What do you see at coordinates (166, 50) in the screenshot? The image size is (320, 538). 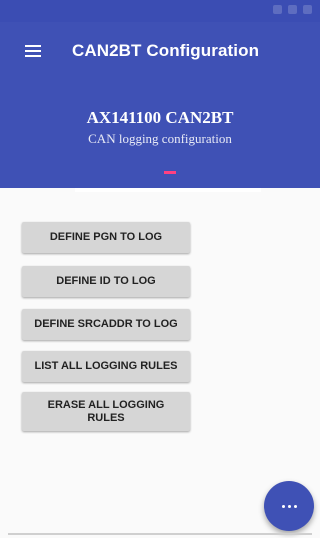 I see `app-title: CAN2BT Configuration` at bounding box center [166, 50].